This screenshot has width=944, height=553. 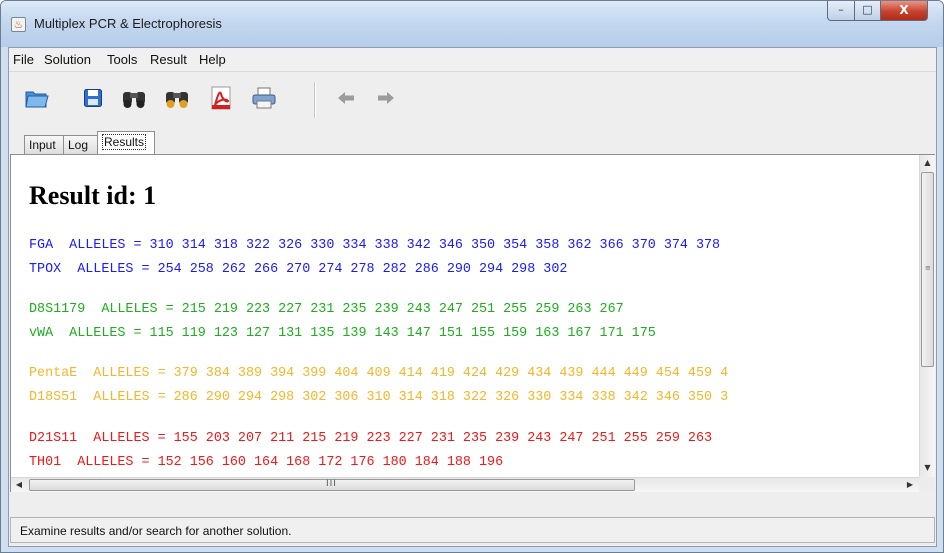 I want to click on result-heading: Result id: 1, so click(x=93, y=195).